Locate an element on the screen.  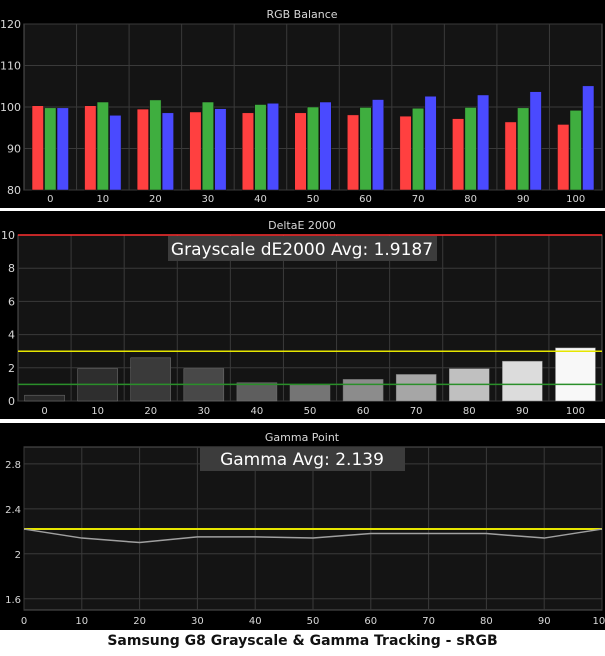
gamma-x-tick-label: 20 is located at coordinates (139, 621).